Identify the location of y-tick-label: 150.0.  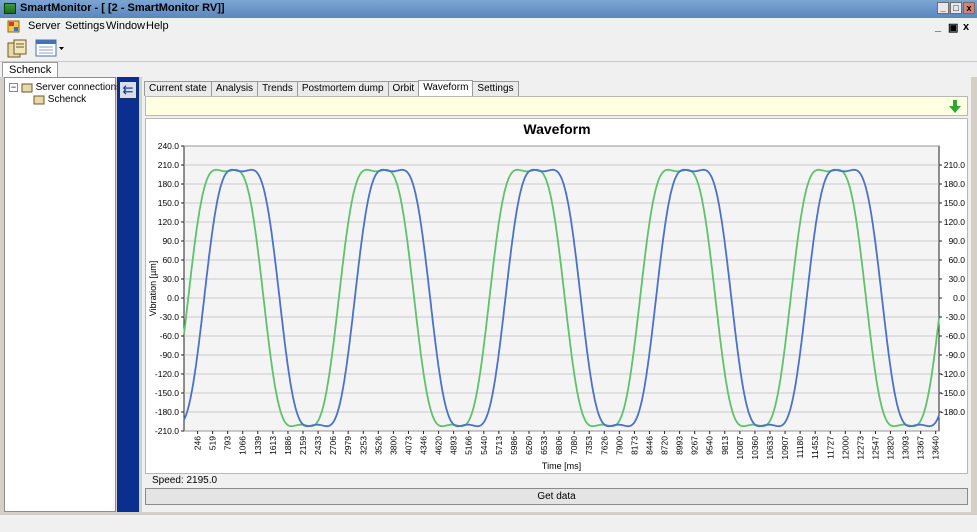
(169, 203).